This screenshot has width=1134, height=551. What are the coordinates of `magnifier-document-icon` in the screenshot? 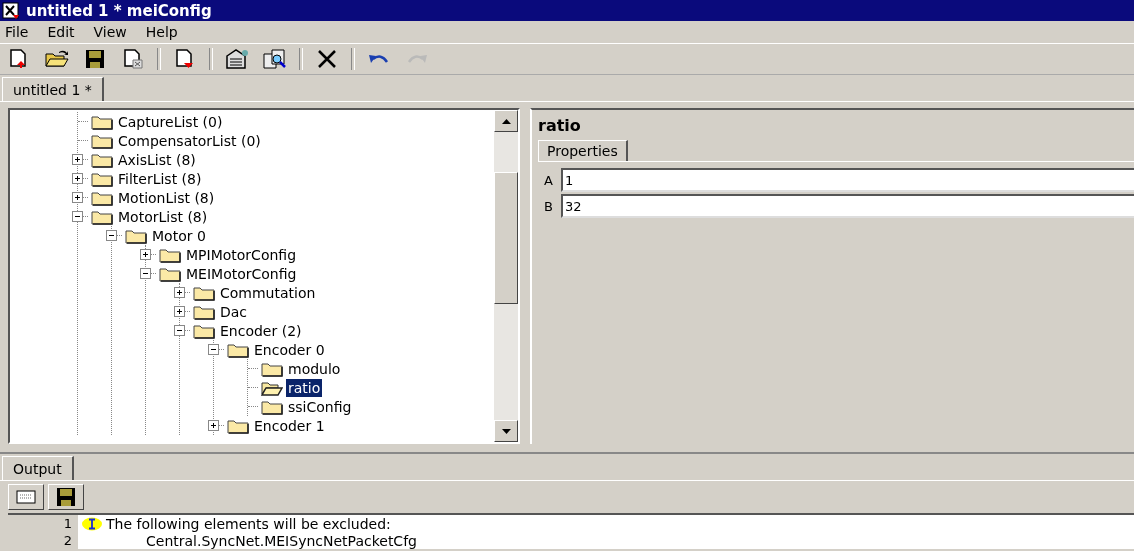 It's located at (275, 59).